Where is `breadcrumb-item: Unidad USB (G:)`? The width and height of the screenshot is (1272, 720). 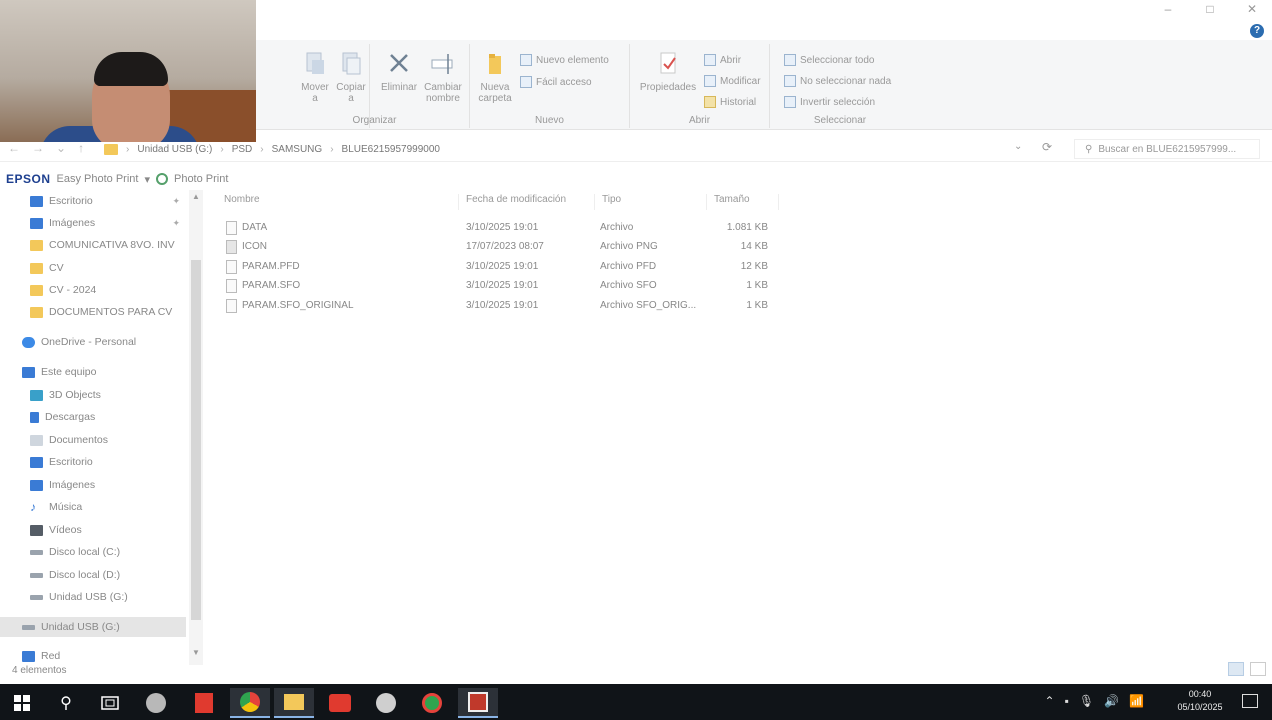 breadcrumb-item: Unidad USB (G:) is located at coordinates (174, 149).